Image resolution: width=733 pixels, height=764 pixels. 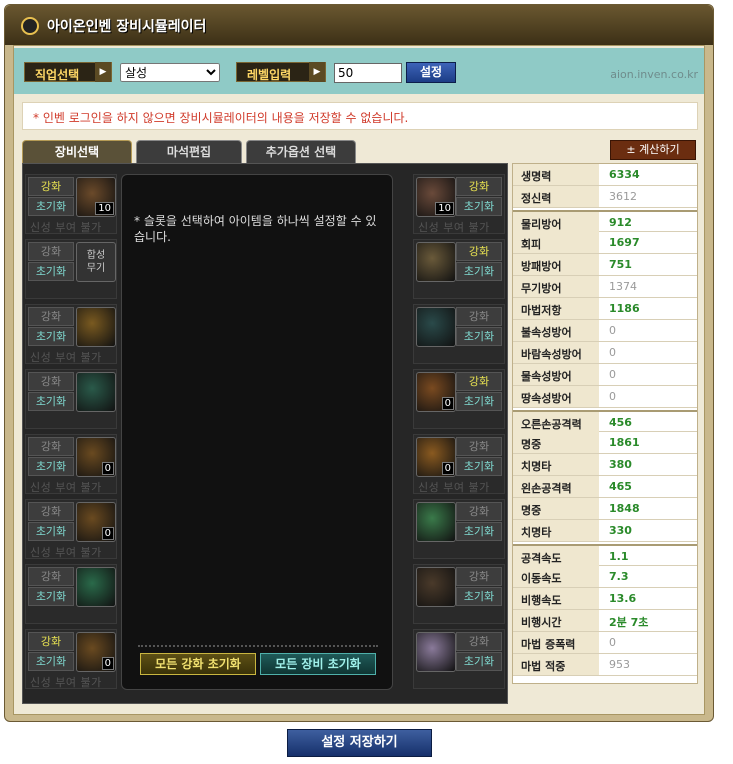 What do you see at coordinates (436, 197) in the screenshot?
I see `offhand-sword-icon: 10` at bounding box center [436, 197].